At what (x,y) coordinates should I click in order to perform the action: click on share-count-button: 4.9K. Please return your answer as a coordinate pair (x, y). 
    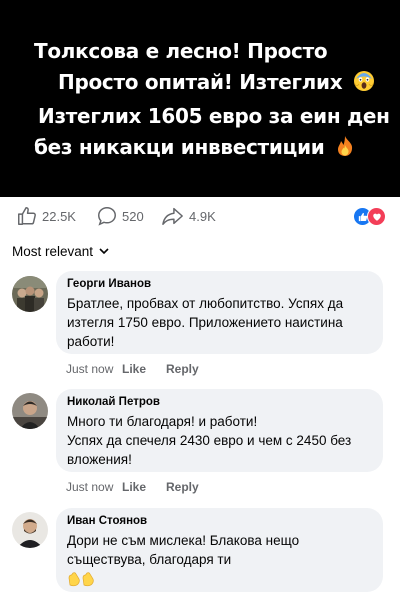
    Looking at the image, I should click on (188, 216).